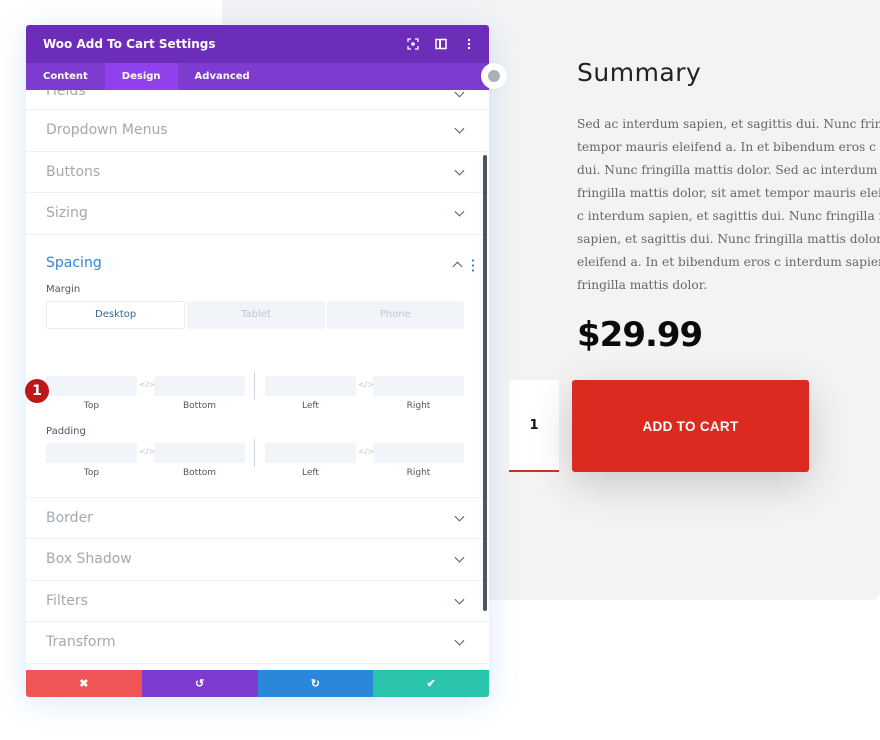 The image size is (880, 740). What do you see at coordinates (91, 452) in the screenshot?
I see `padding-top-input` at bounding box center [91, 452].